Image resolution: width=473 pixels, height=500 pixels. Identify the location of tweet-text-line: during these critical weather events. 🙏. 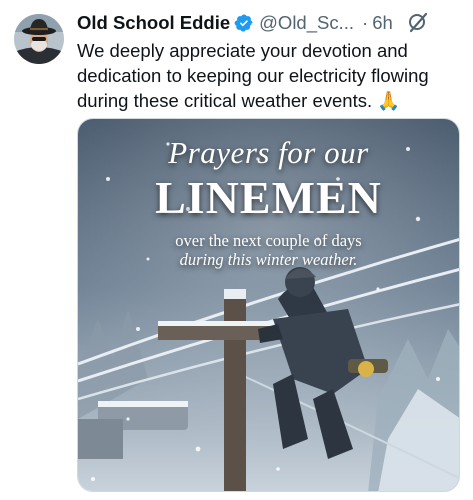
(239, 100).